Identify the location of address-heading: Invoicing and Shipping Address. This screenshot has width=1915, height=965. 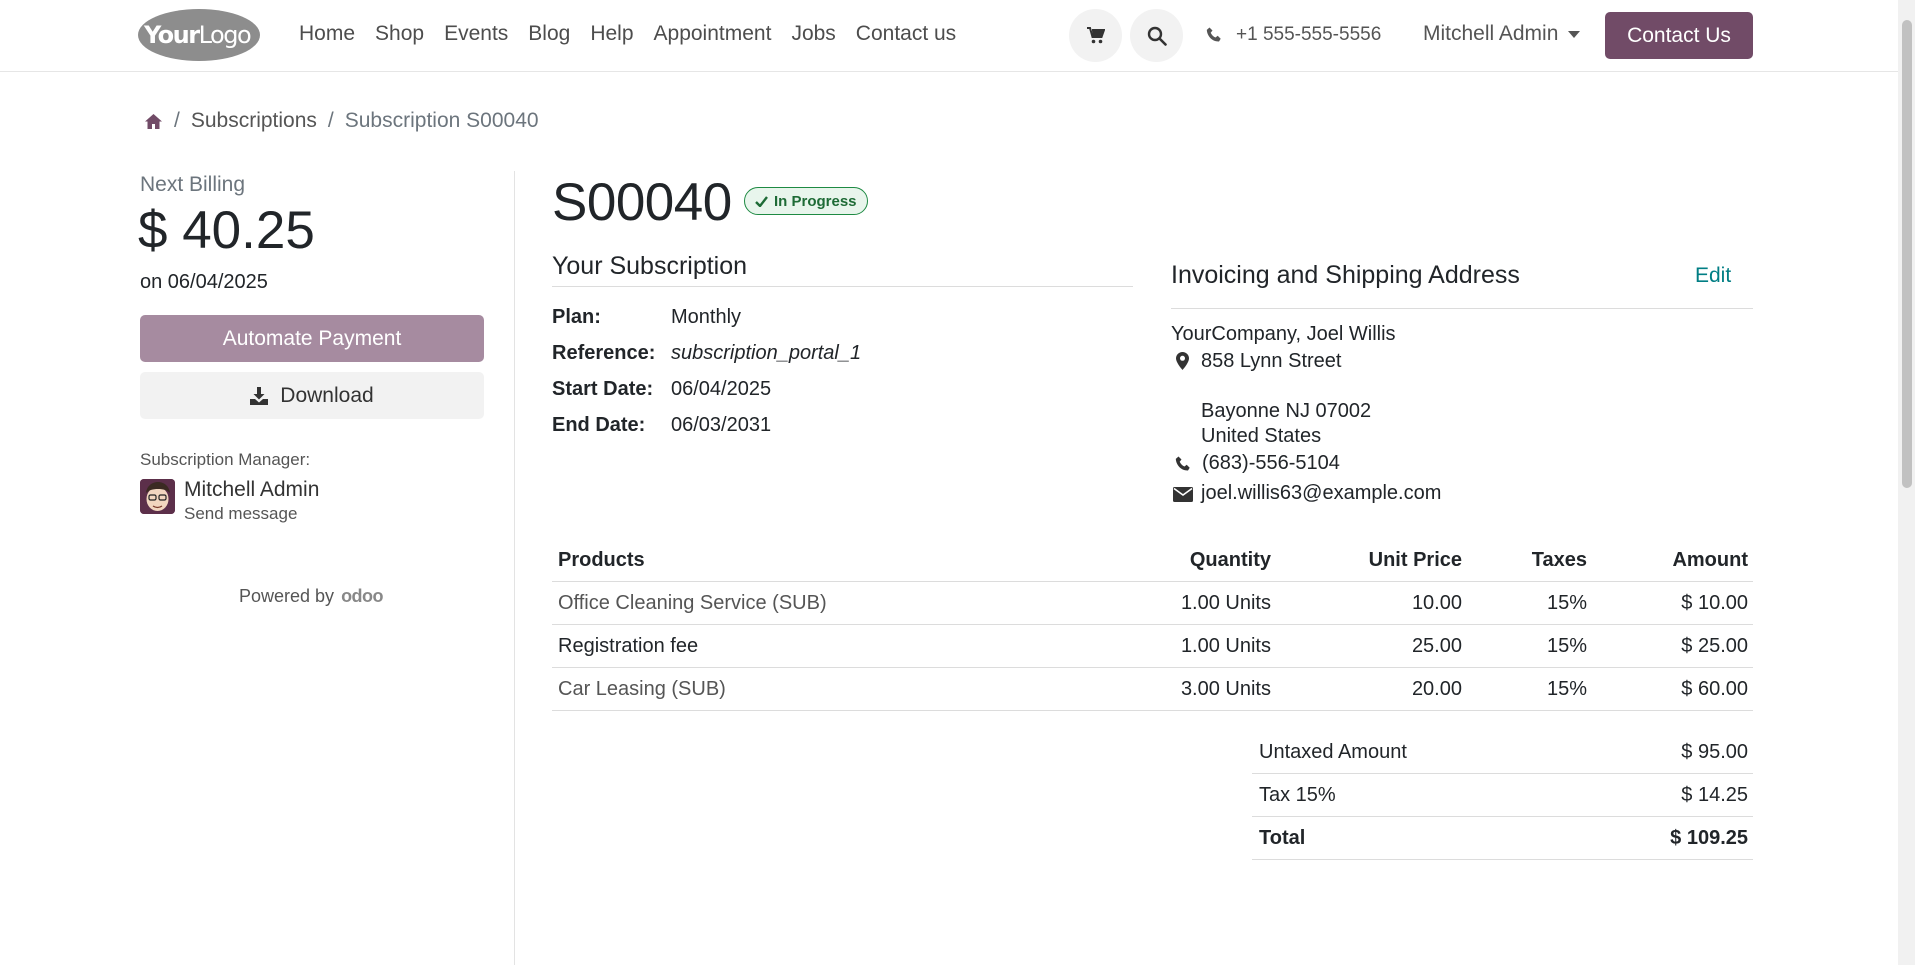
(1345, 275).